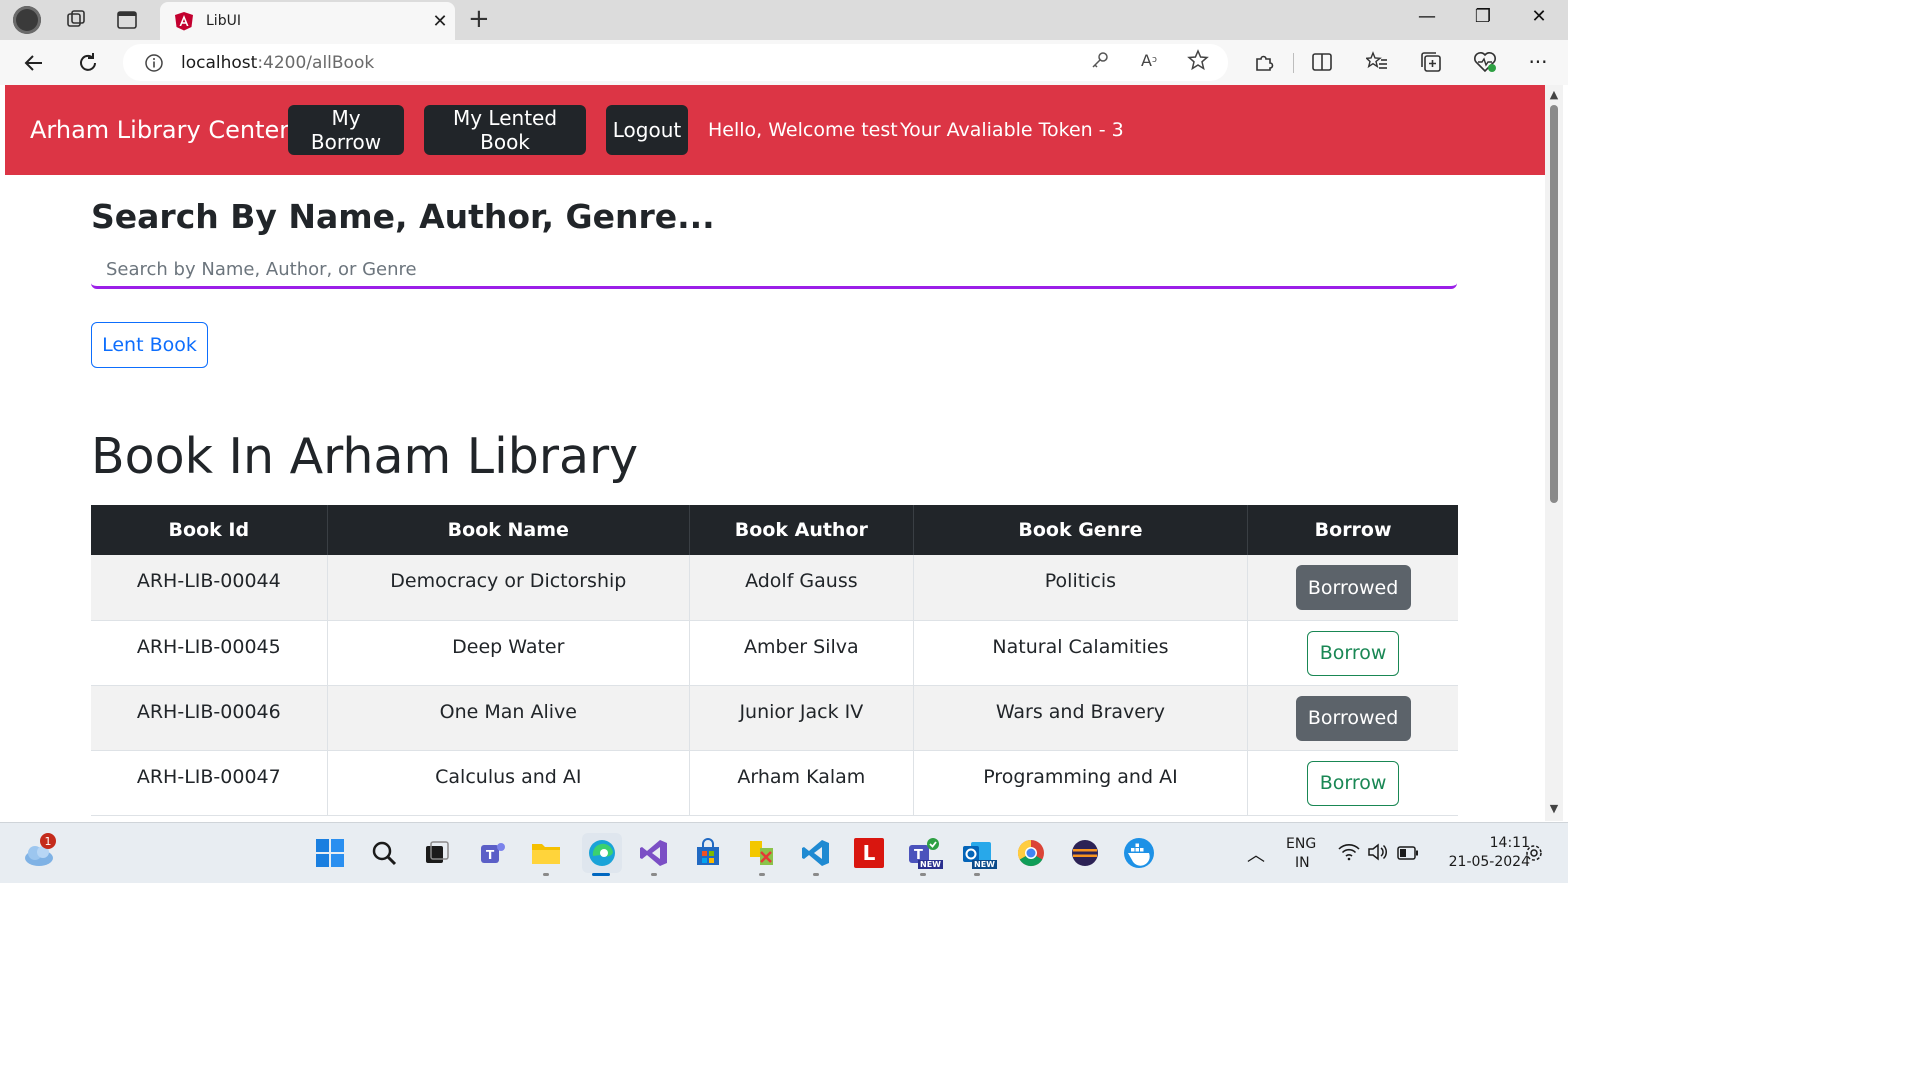 The width and height of the screenshot is (1920, 1080). What do you see at coordinates (774, 271) in the screenshot?
I see `search-input` at bounding box center [774, 271].